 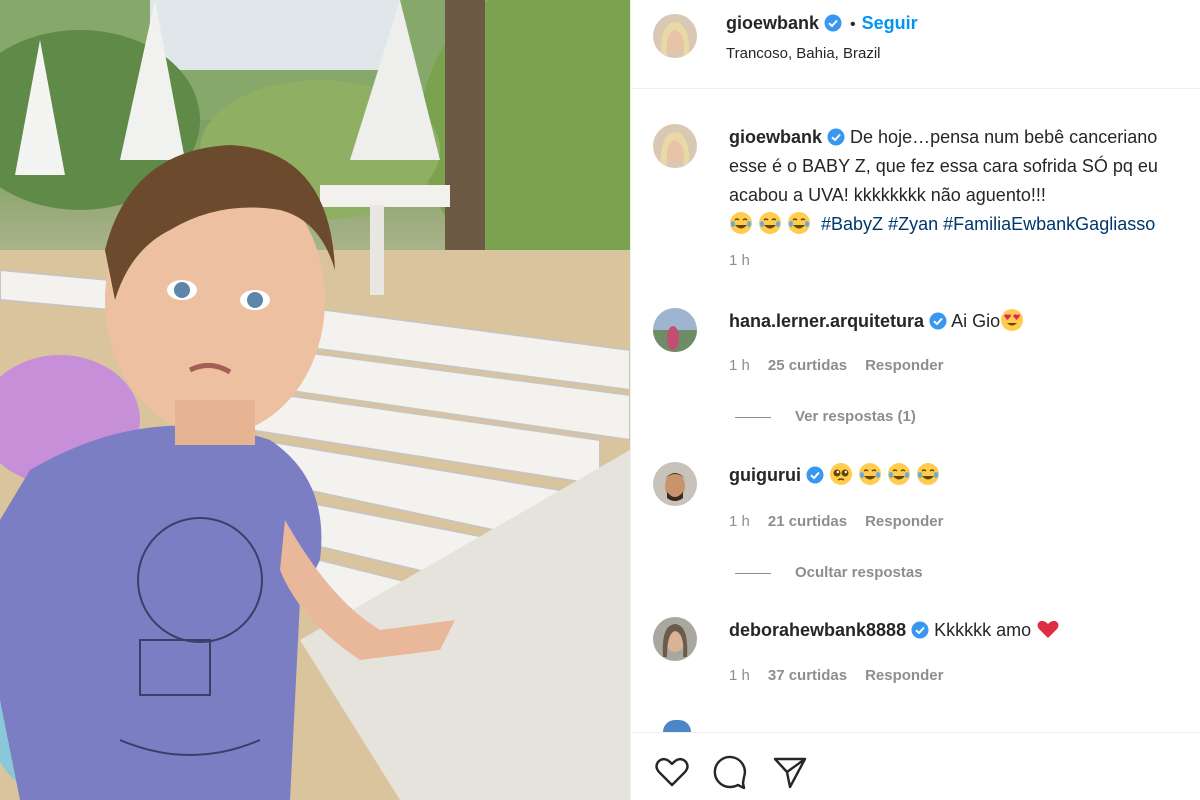 I want to click on comment-item: deborahewbank8888 Kkkkkk amo, so click(x=897, y=630).